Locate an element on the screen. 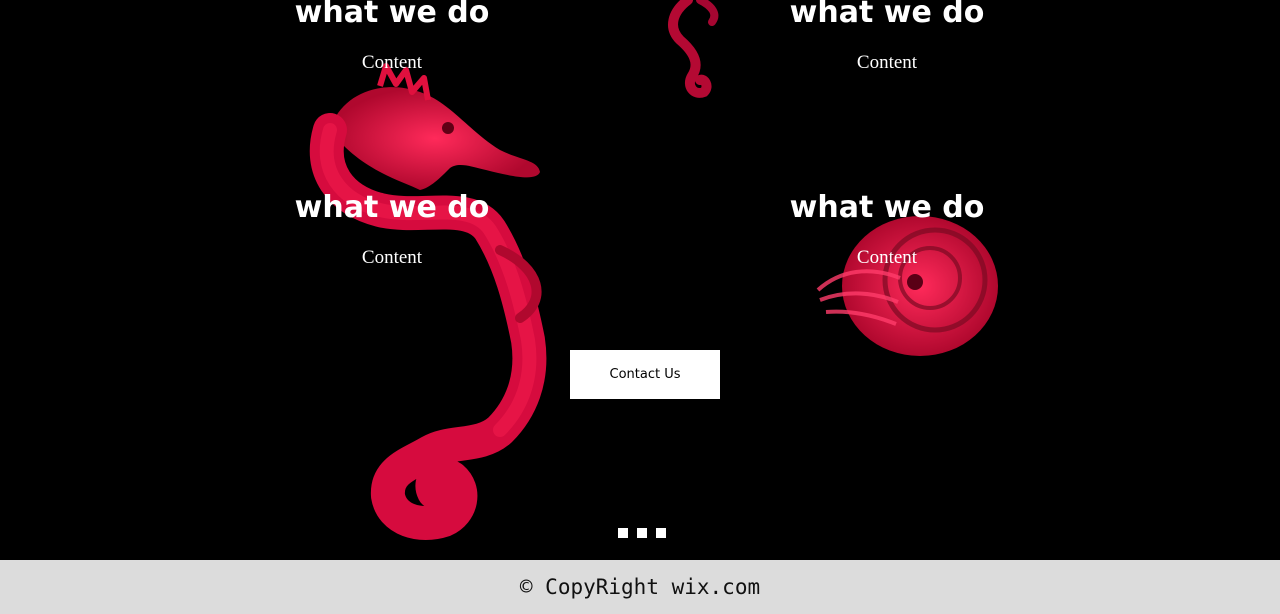 Image resolution: width=1280 pixels, height=614 pixels. slider-pagination is located at coordinates (642, 533).